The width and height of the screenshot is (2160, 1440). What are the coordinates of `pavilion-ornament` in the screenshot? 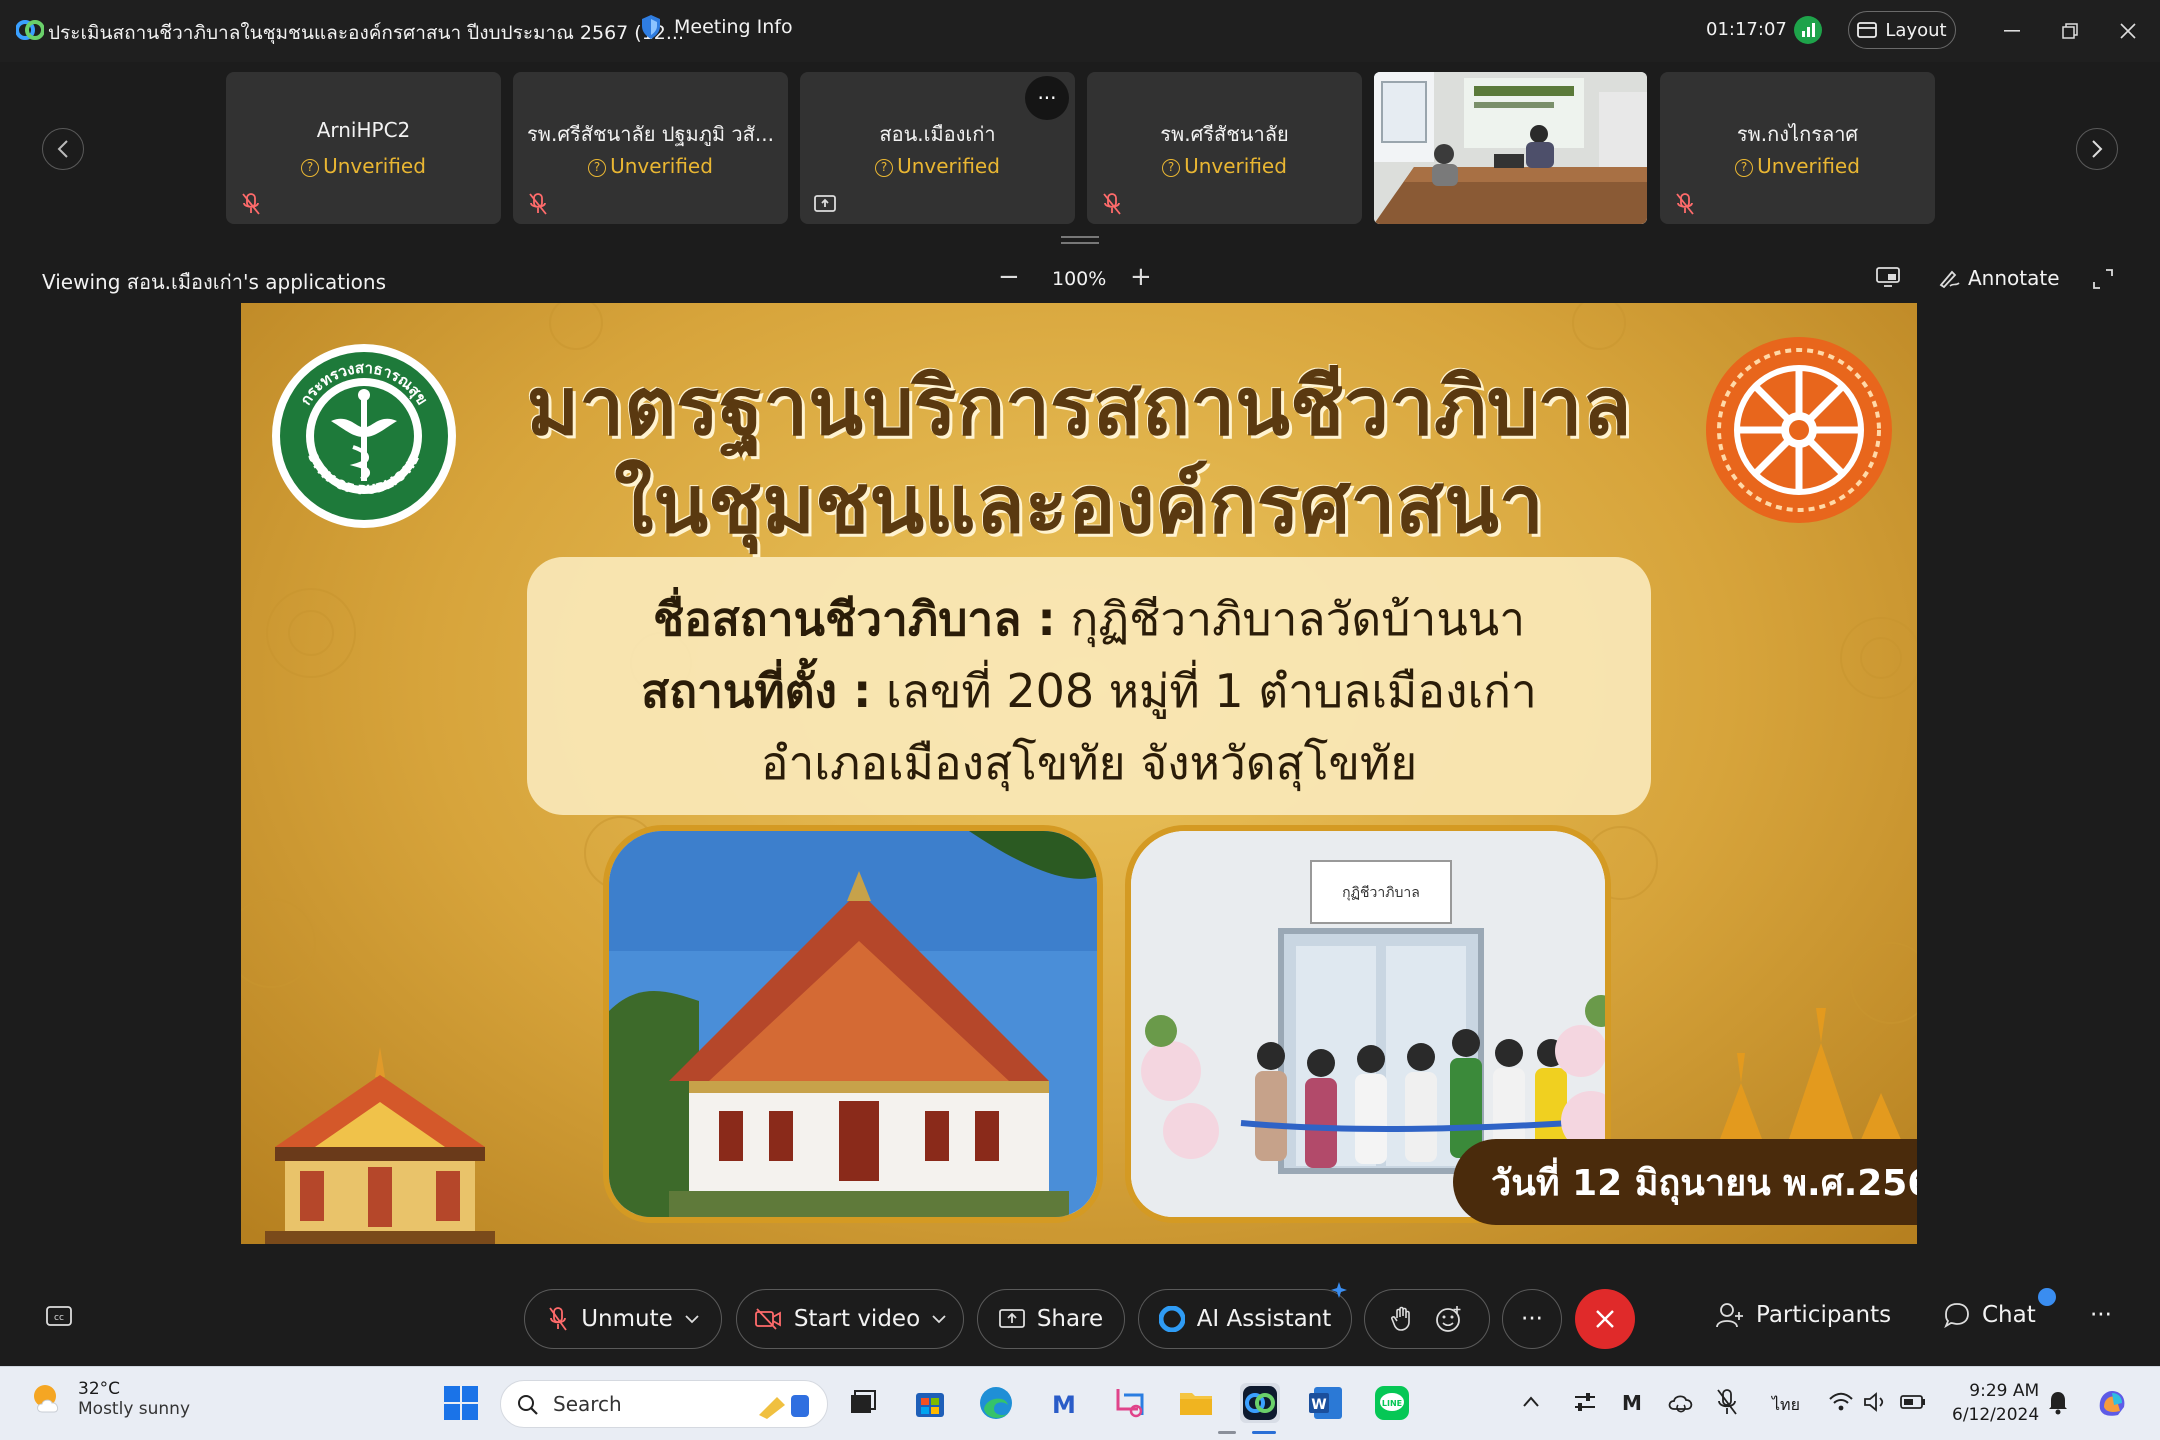 It's located at (380, 1145).